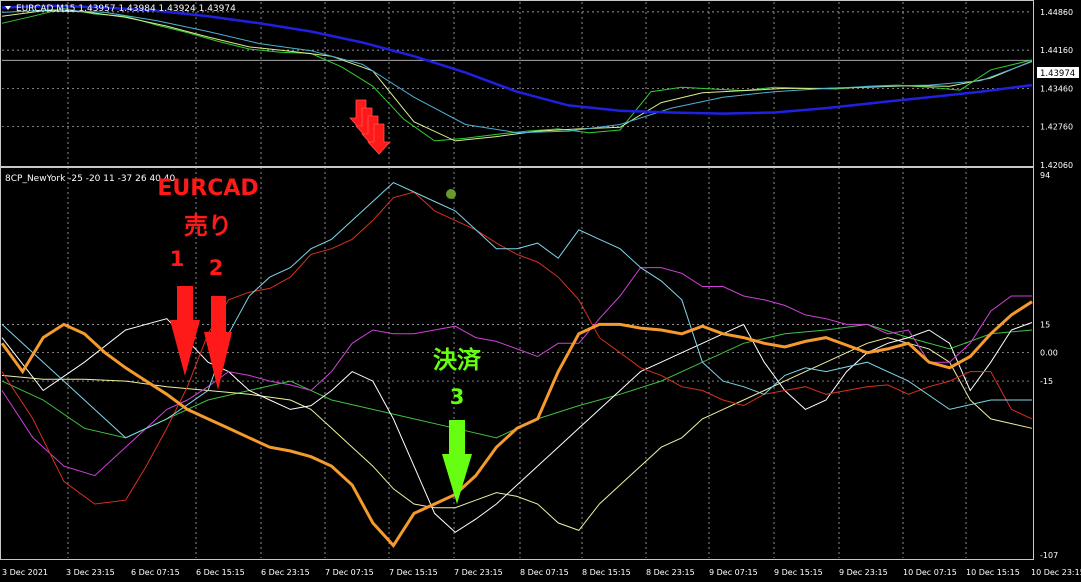 This screenshot has height=582, width=1081. Describe the element at coordinates (478, 572) in the screenshot. I see `time-tick-7: 7 Dec 23:15` at that location.